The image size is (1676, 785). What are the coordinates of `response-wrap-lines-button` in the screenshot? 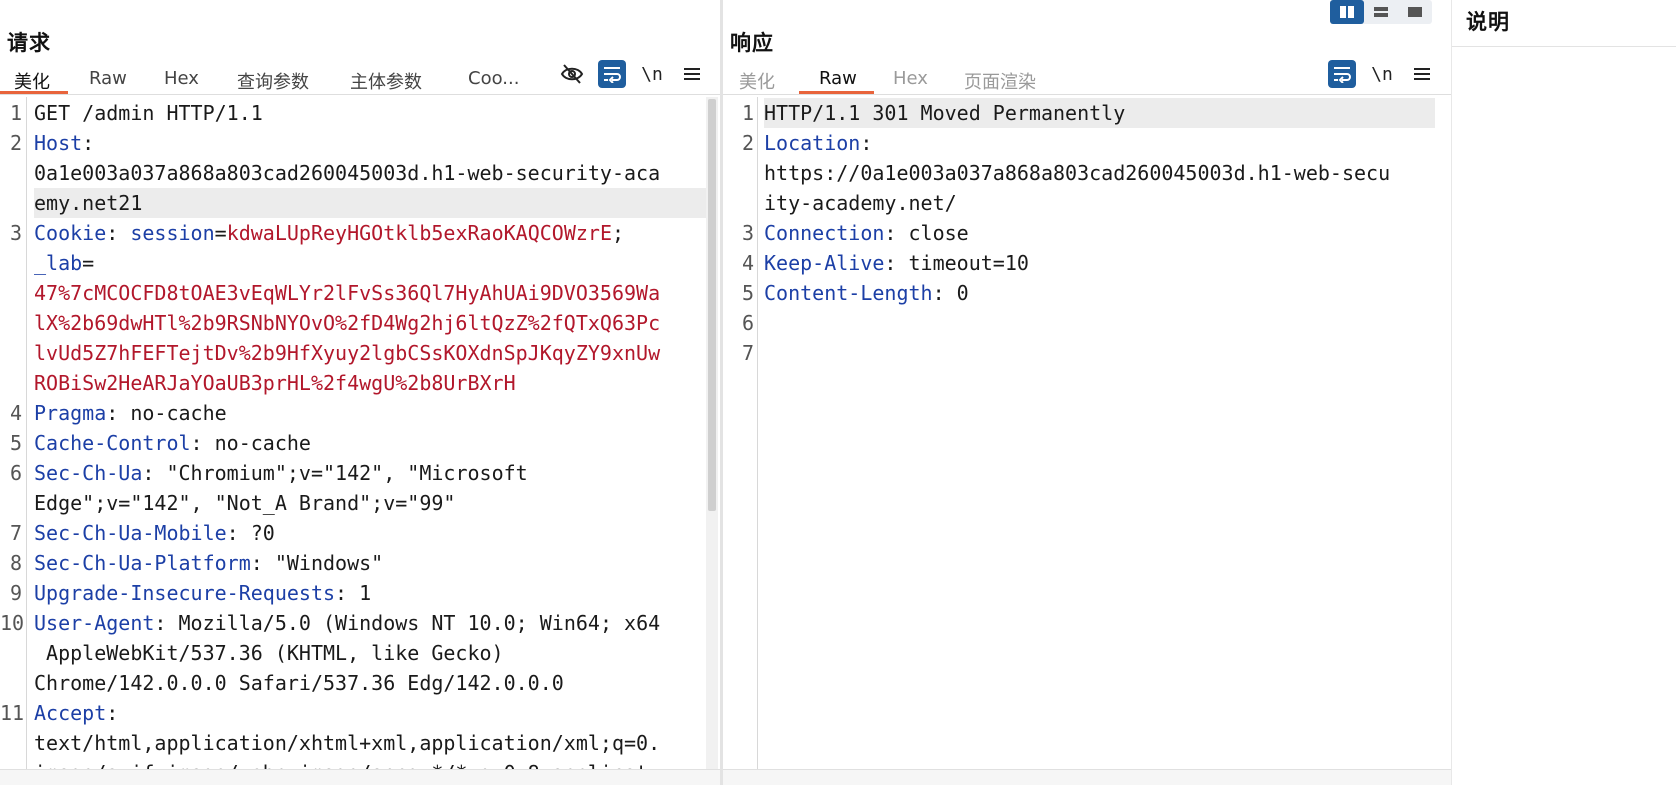 It's located at (1342, 74).